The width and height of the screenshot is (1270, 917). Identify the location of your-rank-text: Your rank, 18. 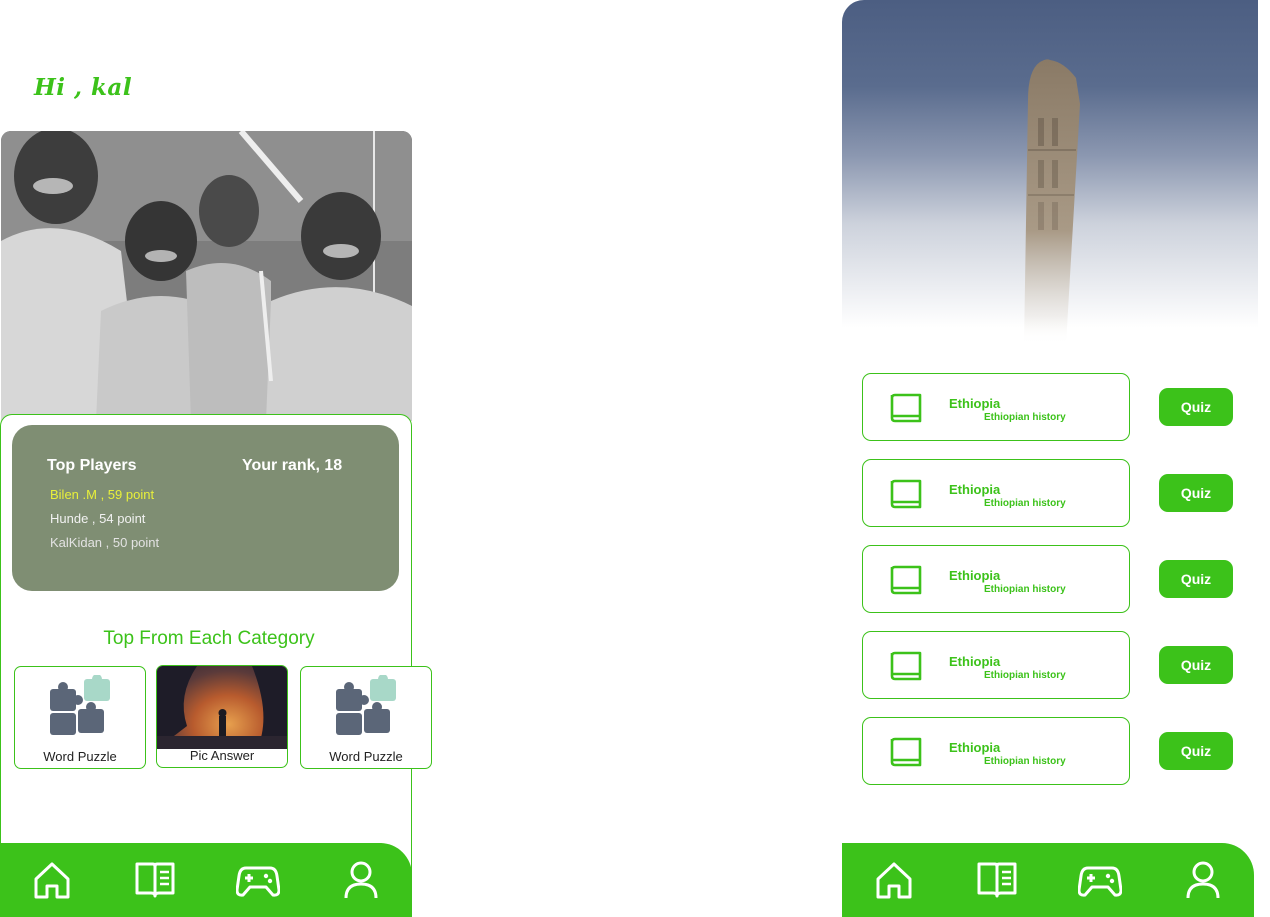
(292, 465).